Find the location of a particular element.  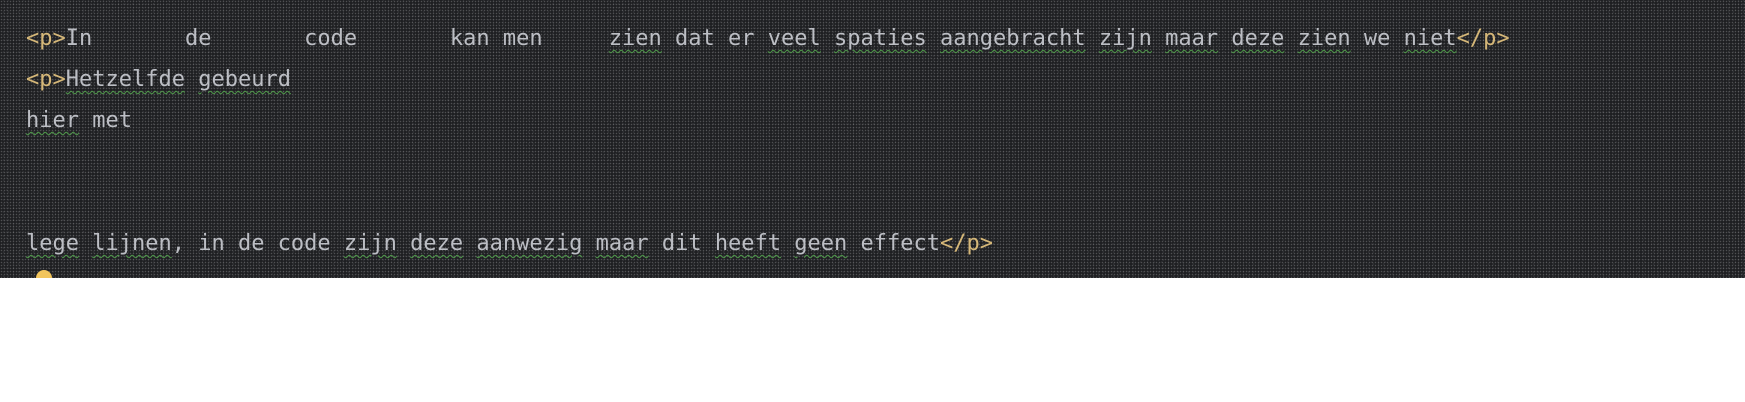

typo-word: niet is located at coordinates (1430, 38).